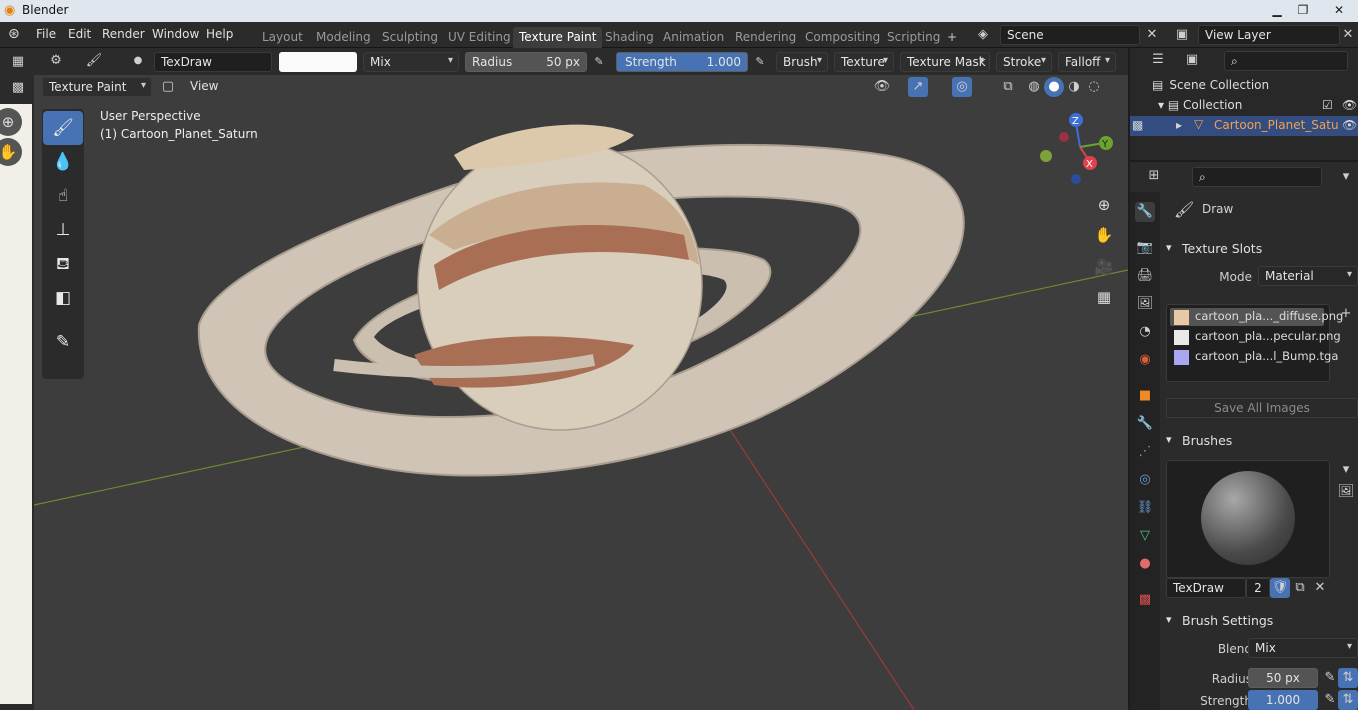 The height and width of the screenshot is (710, 1358). I want to click on world-tab-icon: ◉, so click(1145, 360).